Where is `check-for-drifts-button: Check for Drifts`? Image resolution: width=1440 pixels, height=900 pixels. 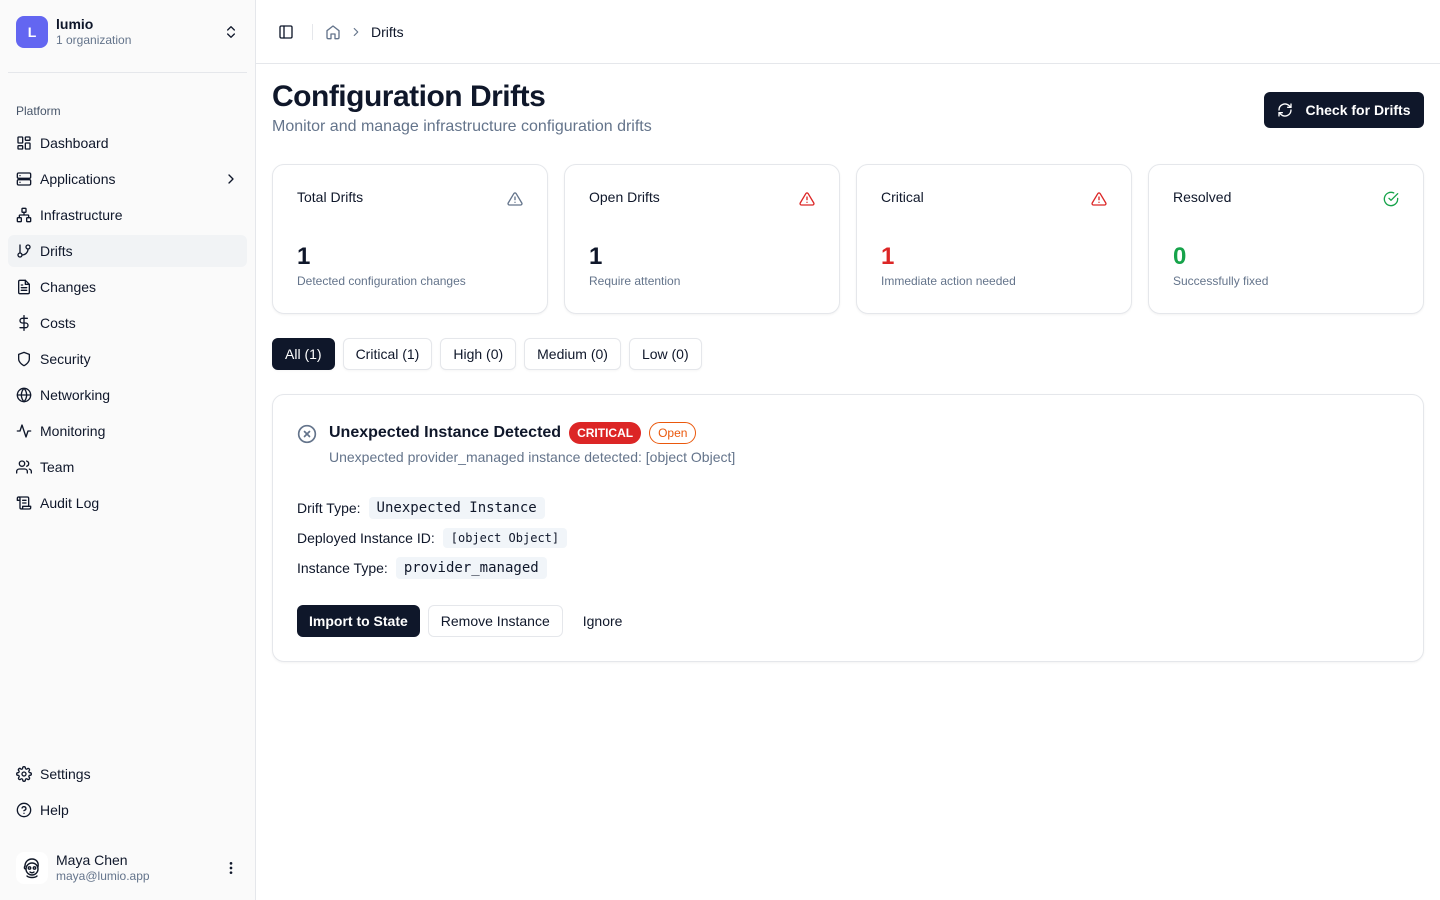 check-for-drifts-button: Check for Drifts is located at coordinates (1344, 110).